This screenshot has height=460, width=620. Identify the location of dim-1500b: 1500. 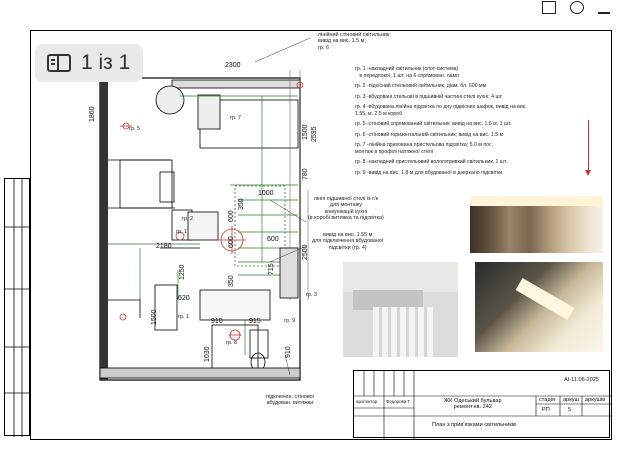
(154, 317).